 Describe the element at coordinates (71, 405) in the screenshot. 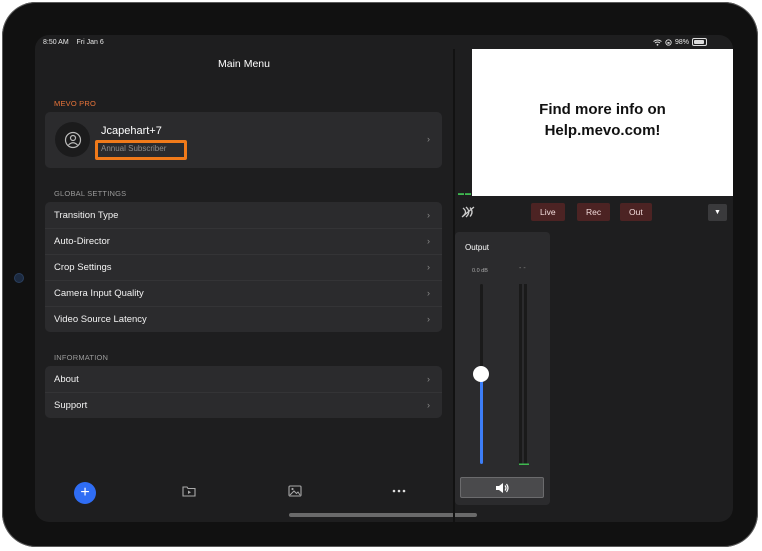

I see `info-label: Support` at that location.